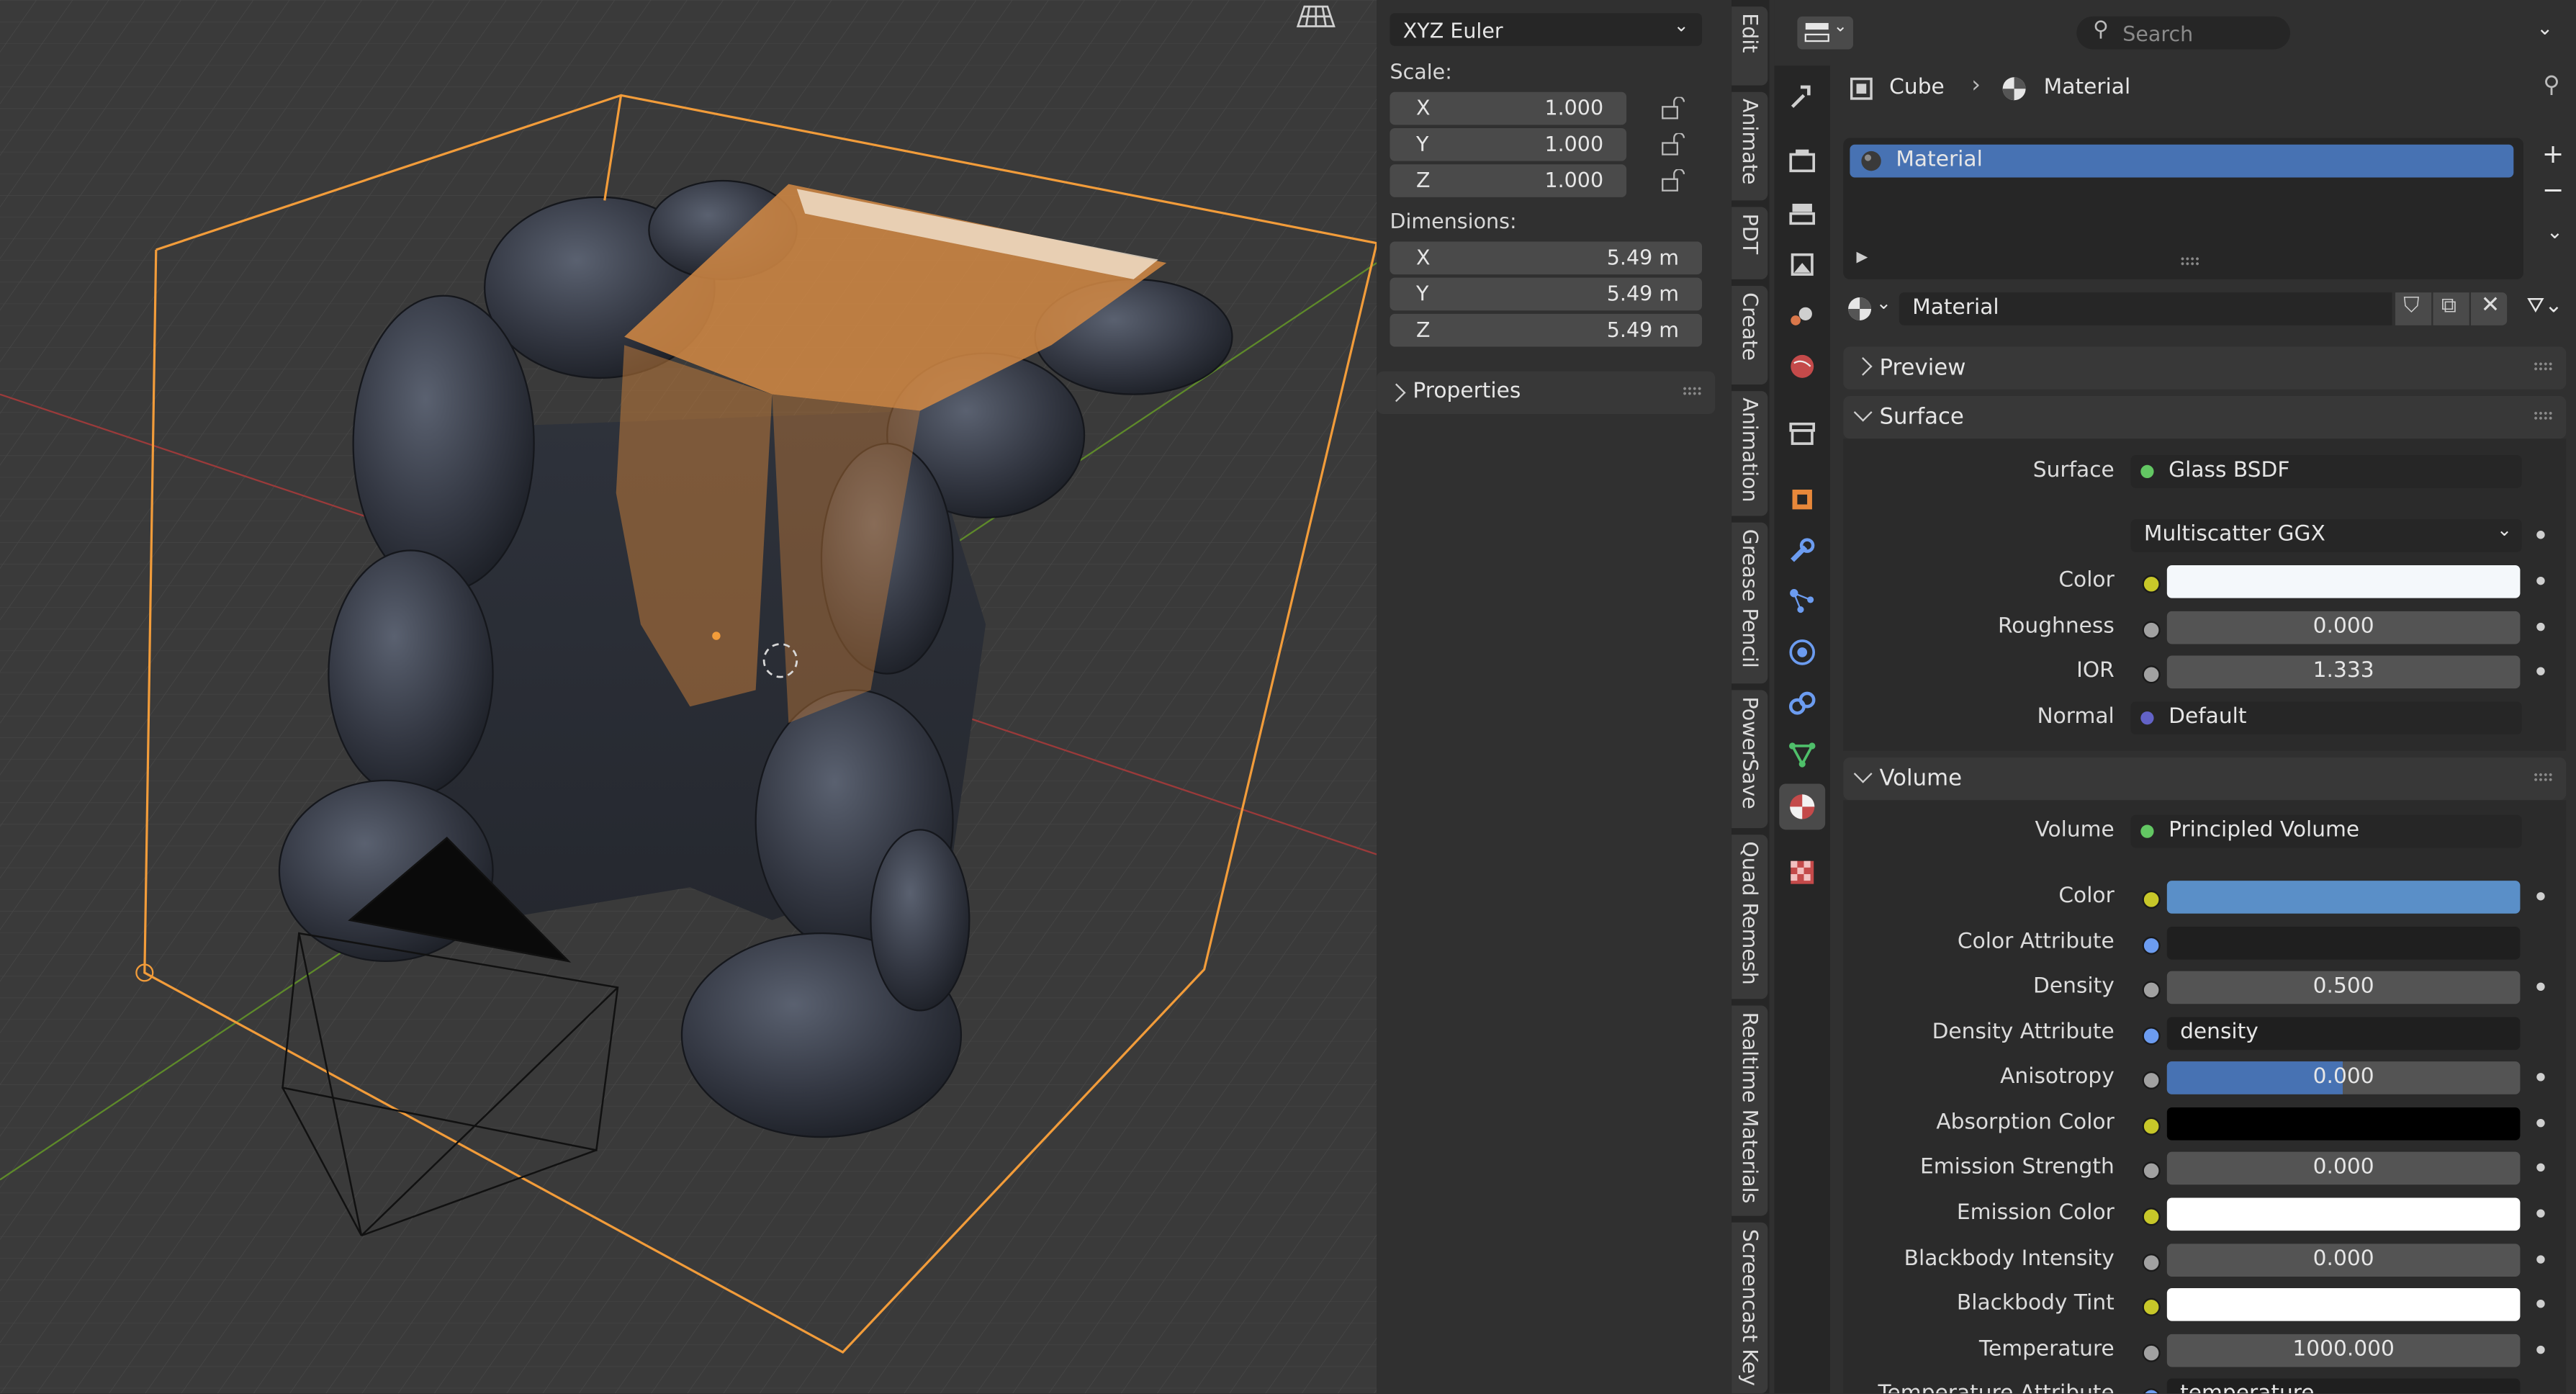 The width and height of the screenshot is (2576, 1394). I want to click on output-icon, so click(1802, 214).